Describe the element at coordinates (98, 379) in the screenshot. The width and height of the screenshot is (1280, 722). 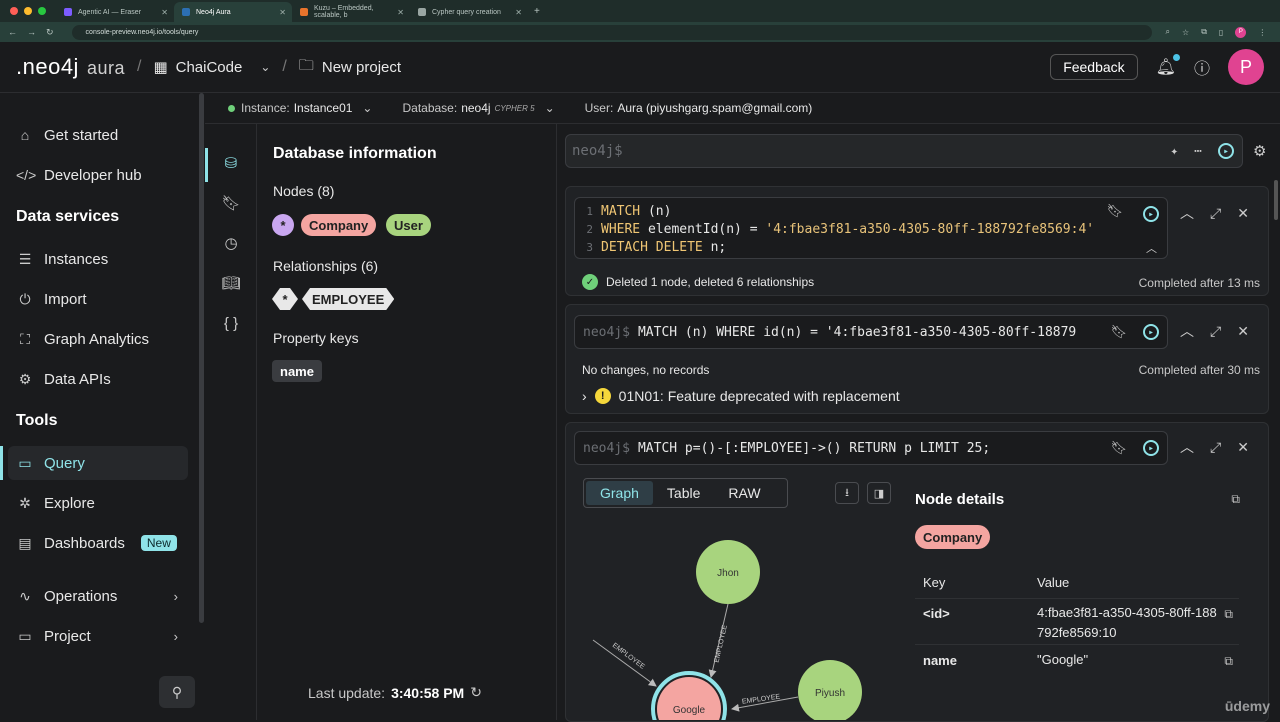
I see `sidebar-item-data-apis: ⚙Data APIs` at that location.